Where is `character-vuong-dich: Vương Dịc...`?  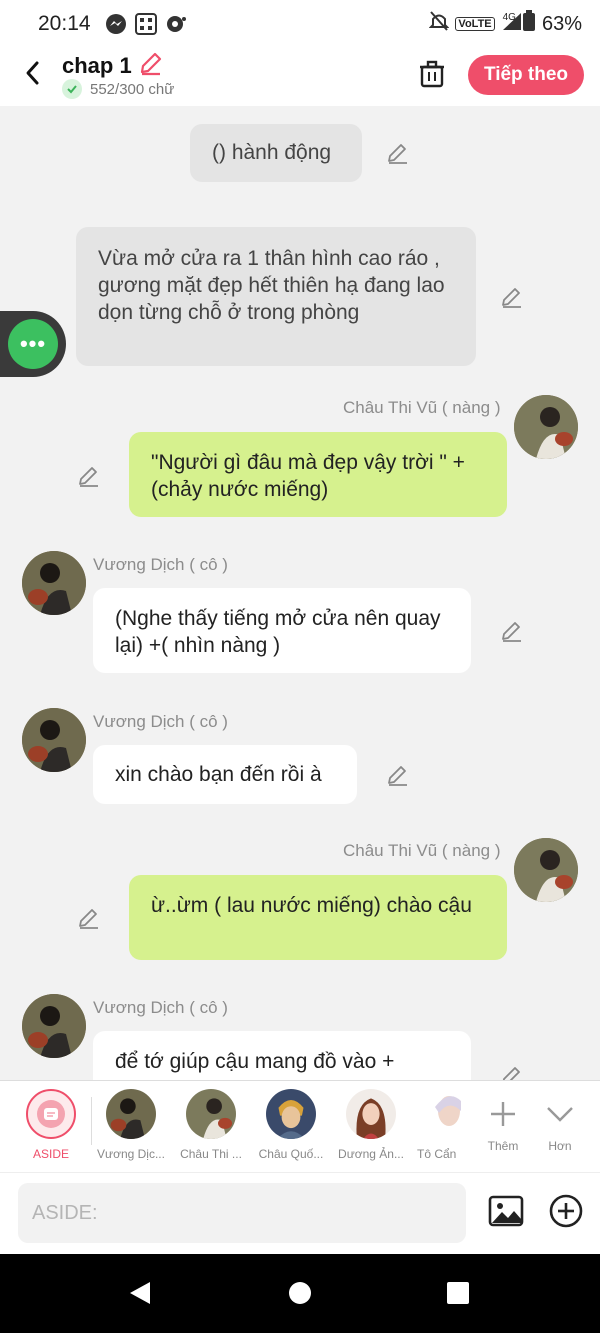 character-vuong-dich: Vương Dịc... is located at coordinates (131, 1125).